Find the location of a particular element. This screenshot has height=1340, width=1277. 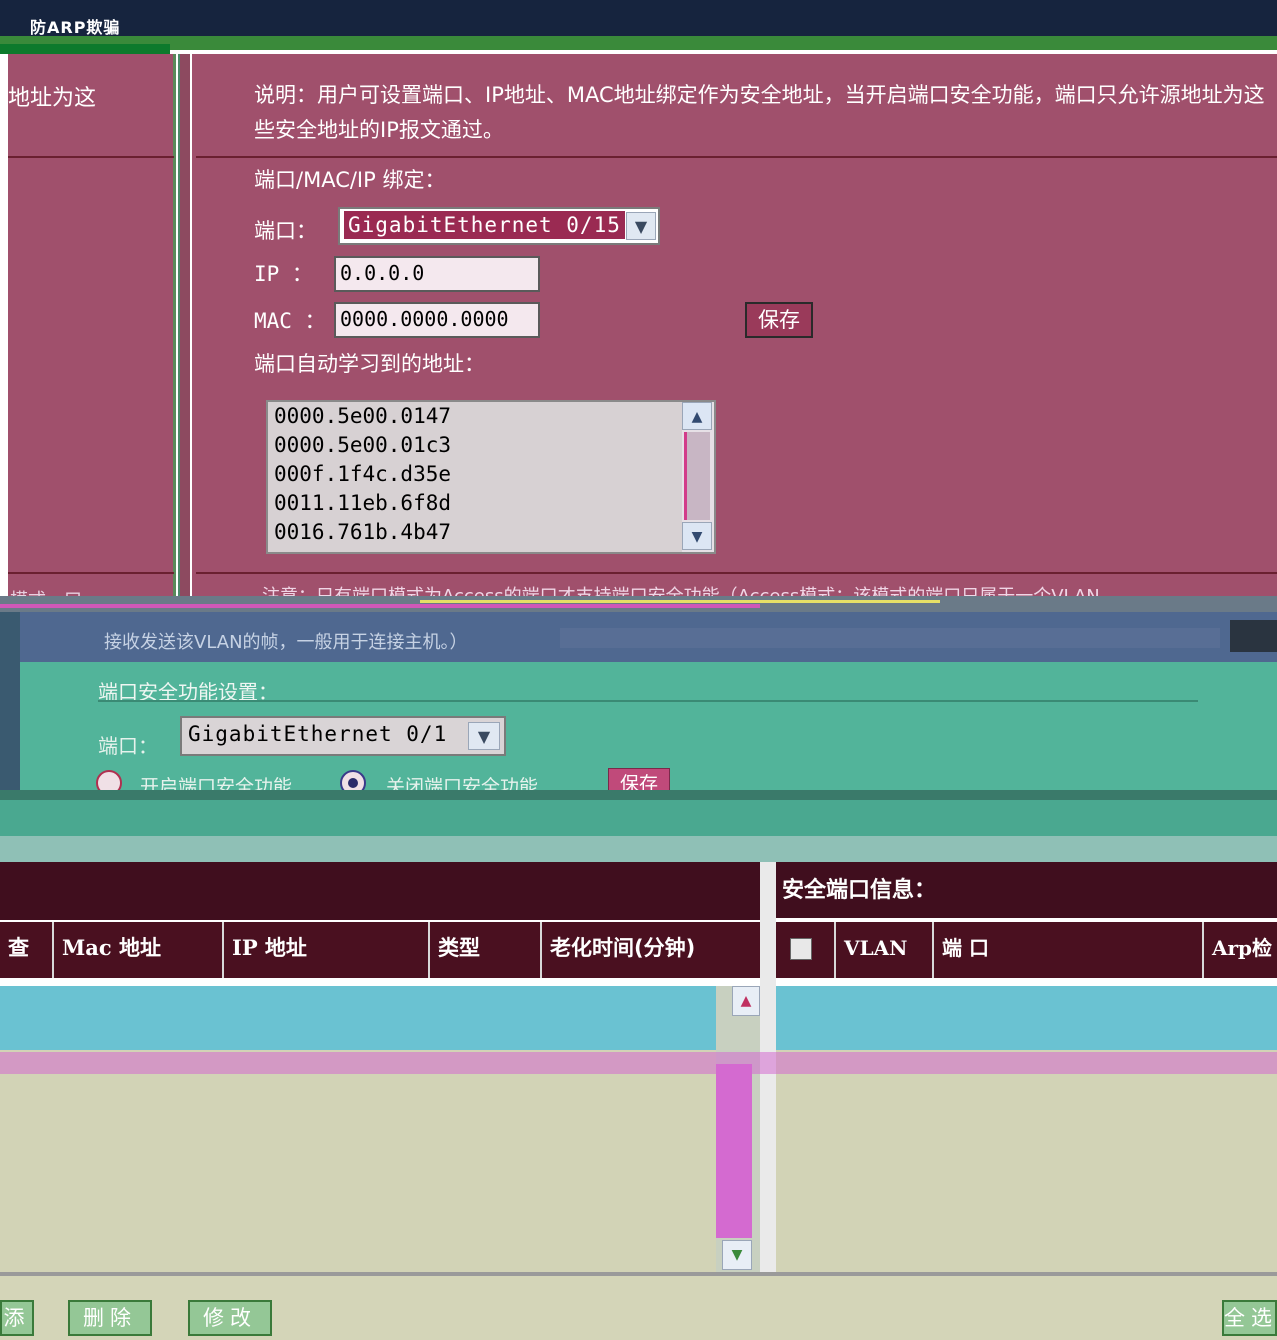

add-button: 添 is located at coordinates (17, 1318).